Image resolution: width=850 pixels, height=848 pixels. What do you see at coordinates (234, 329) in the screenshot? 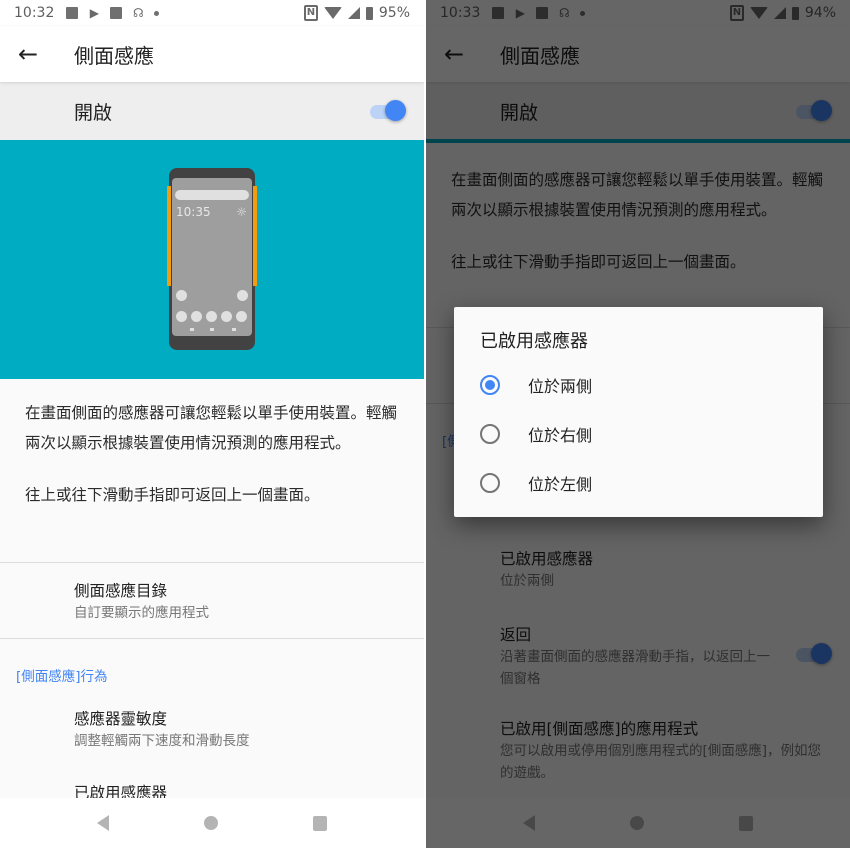
I see `mini-recents-icon` at bounding box center [234, 329].